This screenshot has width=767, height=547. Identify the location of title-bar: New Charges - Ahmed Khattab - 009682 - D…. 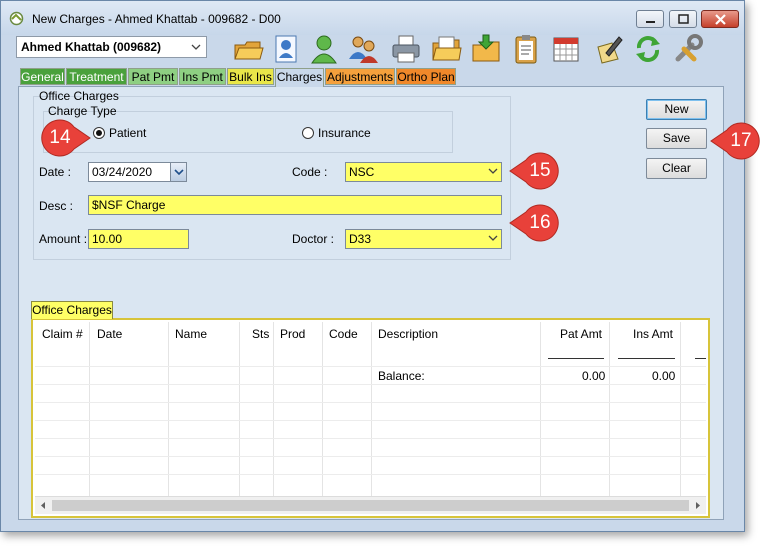
(372, 18).